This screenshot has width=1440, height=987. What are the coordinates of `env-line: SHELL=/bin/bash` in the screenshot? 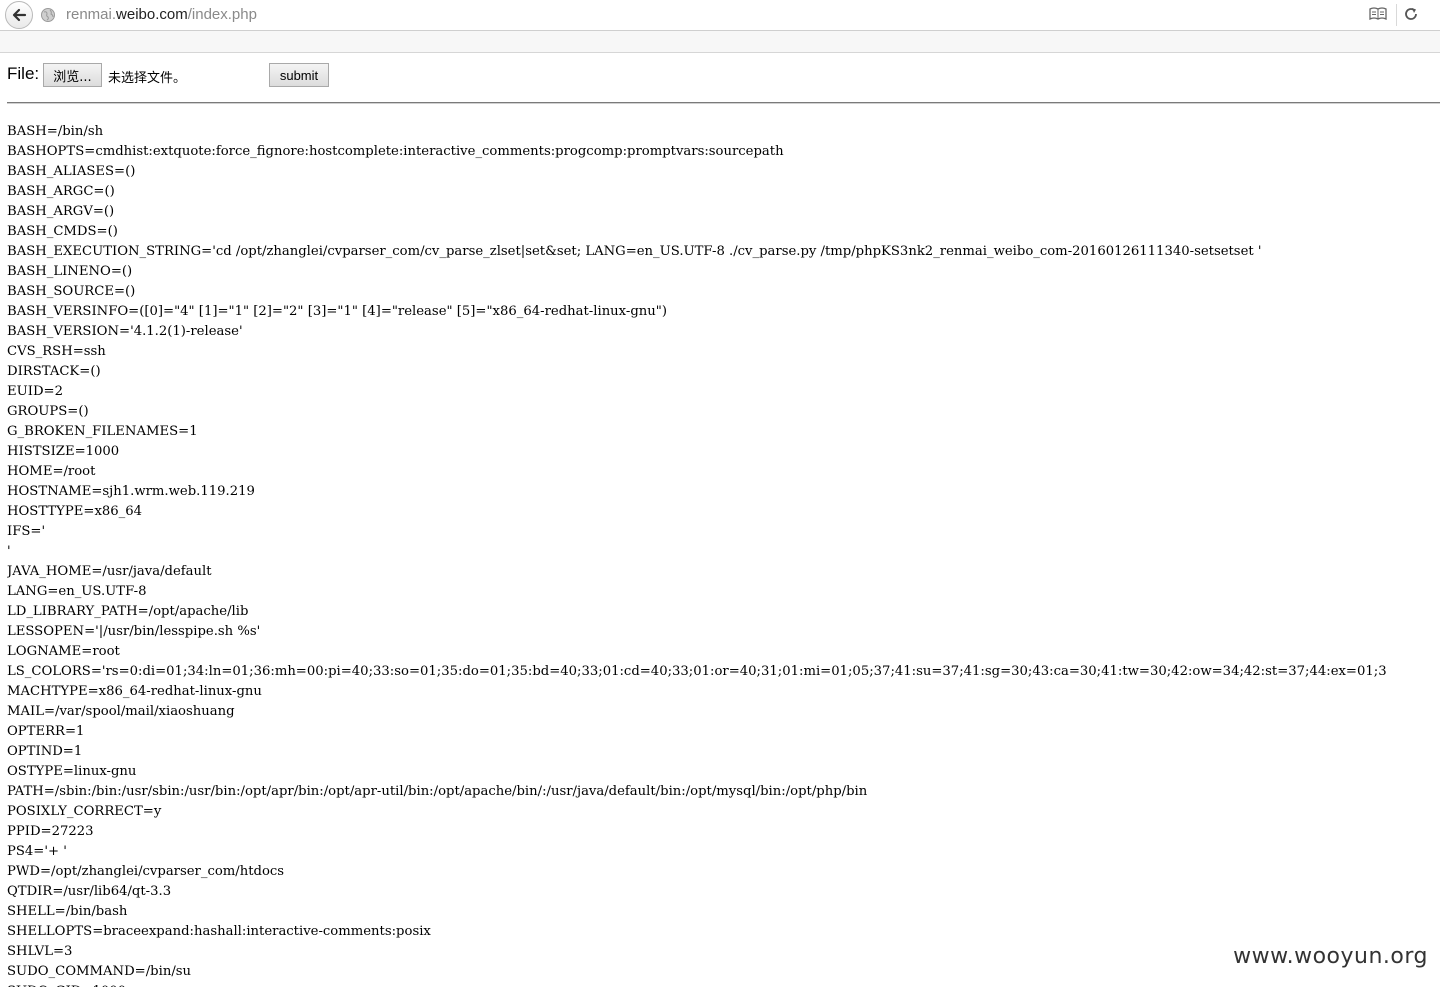 It's located at (67, 911).